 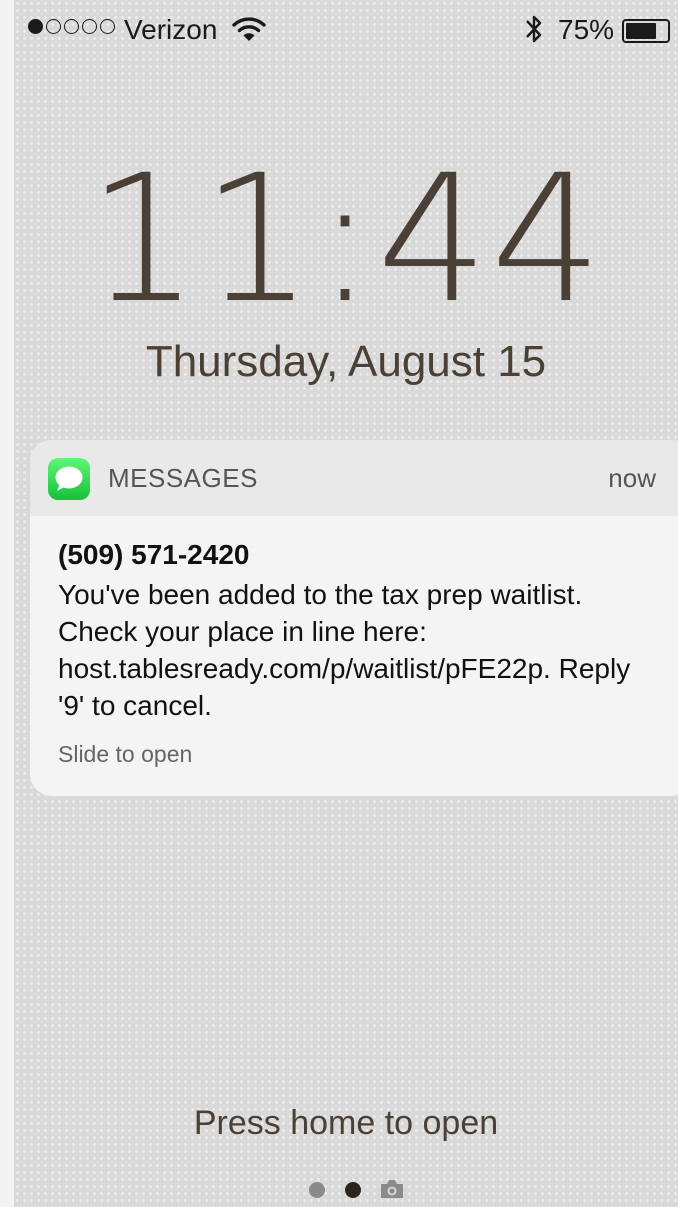 What do you see at coordinates (641, 31) in the screenshot?
I see `battery-level-fill` at bounding box center [641, 31].